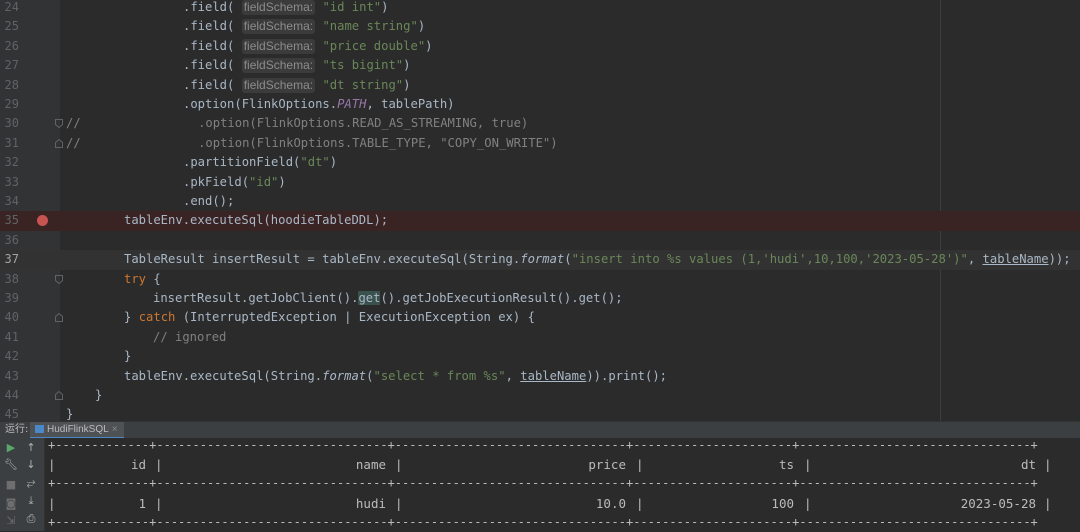 Image resolution: width=1080 pixels, height=532 pixels. I want to click on code-line: 28 .field( fieldSchema: "dt string"), so click(540, 85).